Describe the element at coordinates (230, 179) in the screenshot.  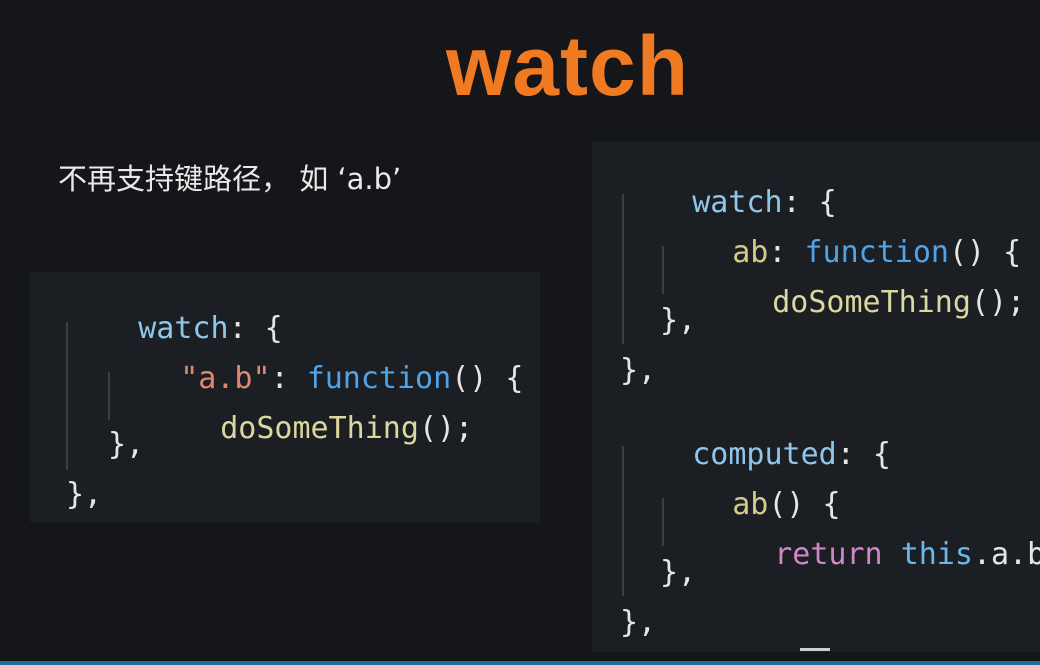
I see `slide-subtitle: 不再支持键路径， 如 ‘a.b’` at that location.